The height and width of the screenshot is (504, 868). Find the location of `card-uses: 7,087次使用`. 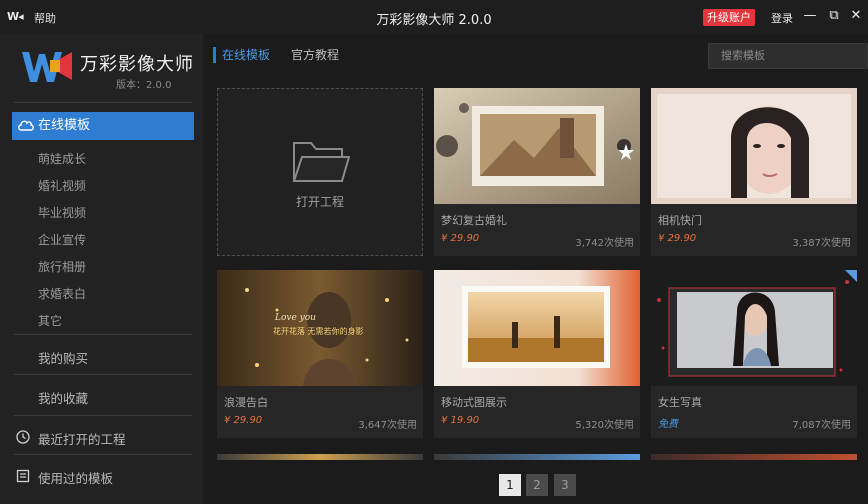

card-uses: 7,087次使用 is located at coordinates (821, 425).